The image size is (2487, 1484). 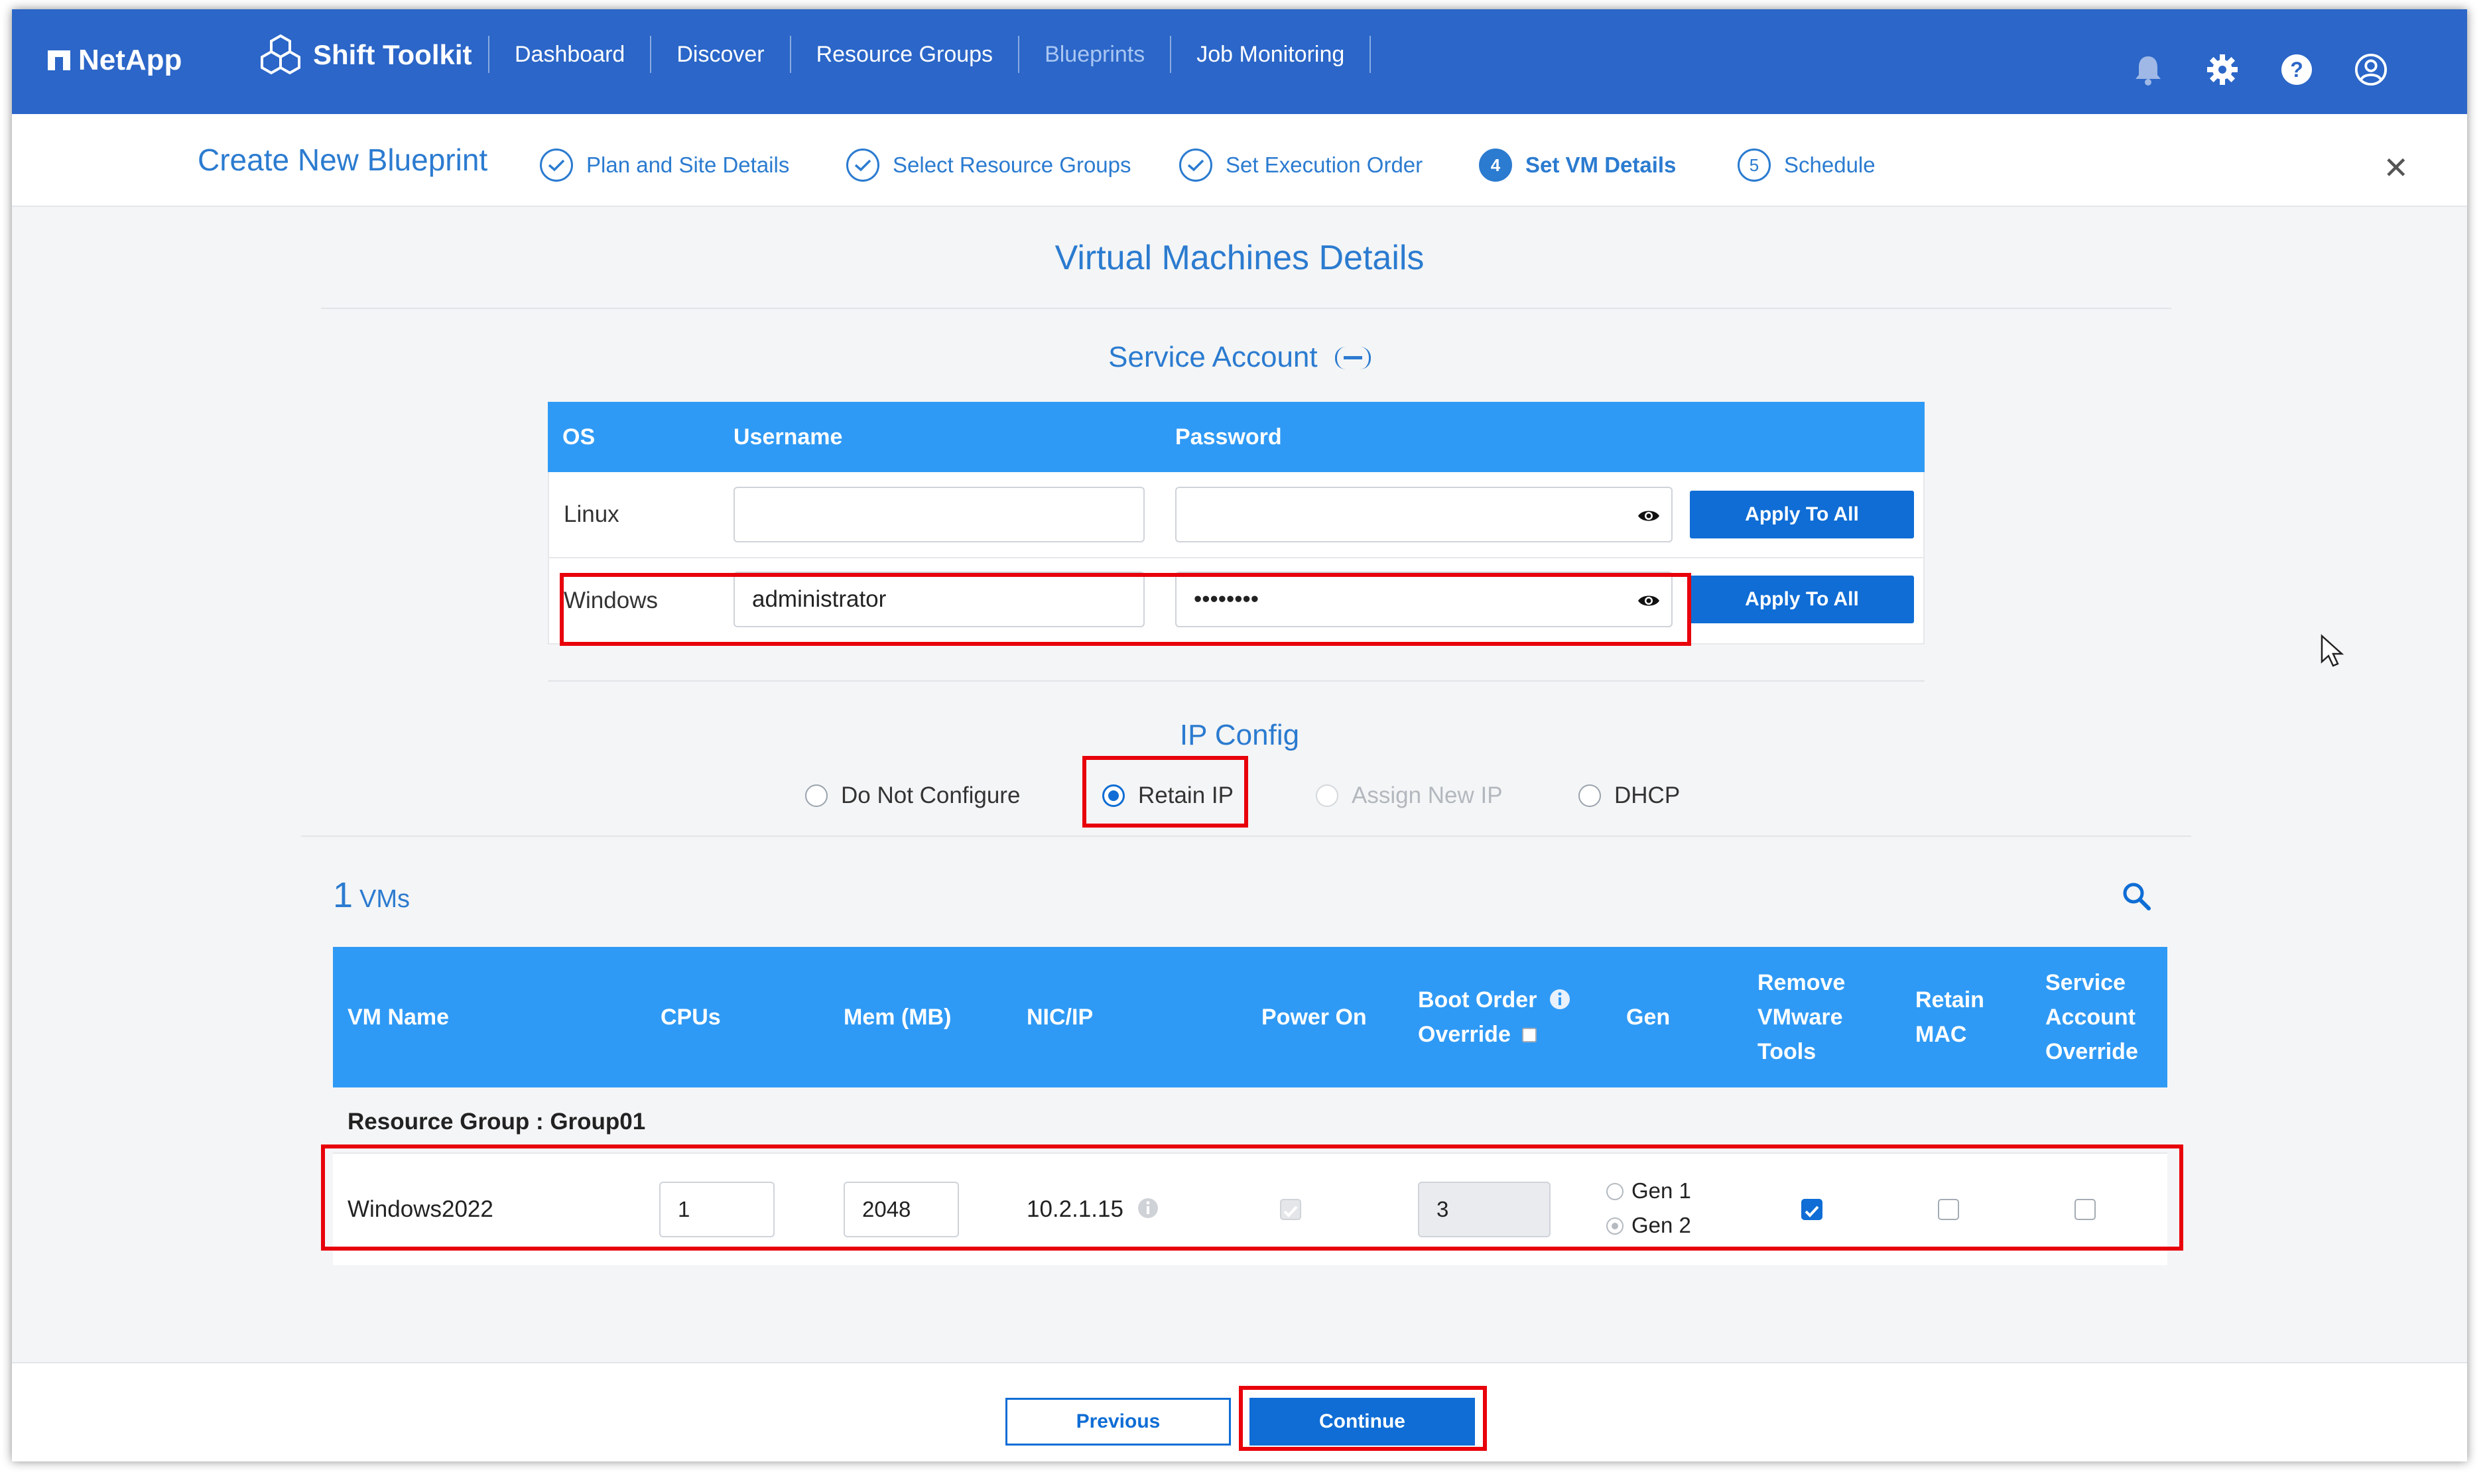 What do you see at coordinates (1012, 165) in the screenshot?
I see `step-label: Select Resource Groups` at bounding box center [1012, 165].